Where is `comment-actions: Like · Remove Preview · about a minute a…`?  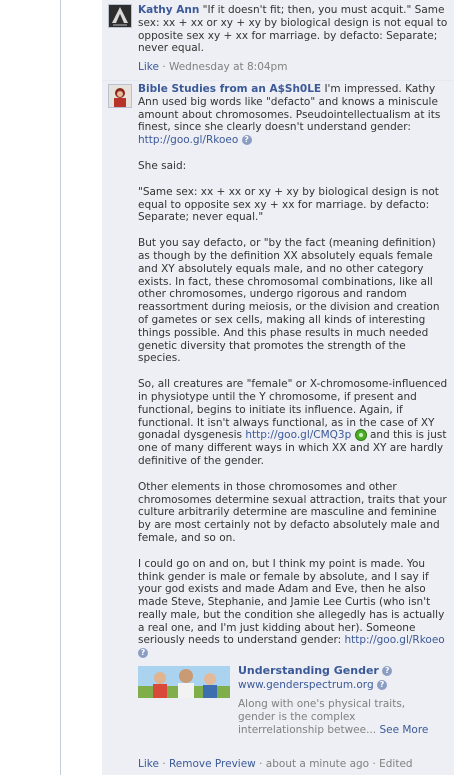 comment-actions: Like · Remove Preview · about a minute a… is located at coordinates (294, 764).